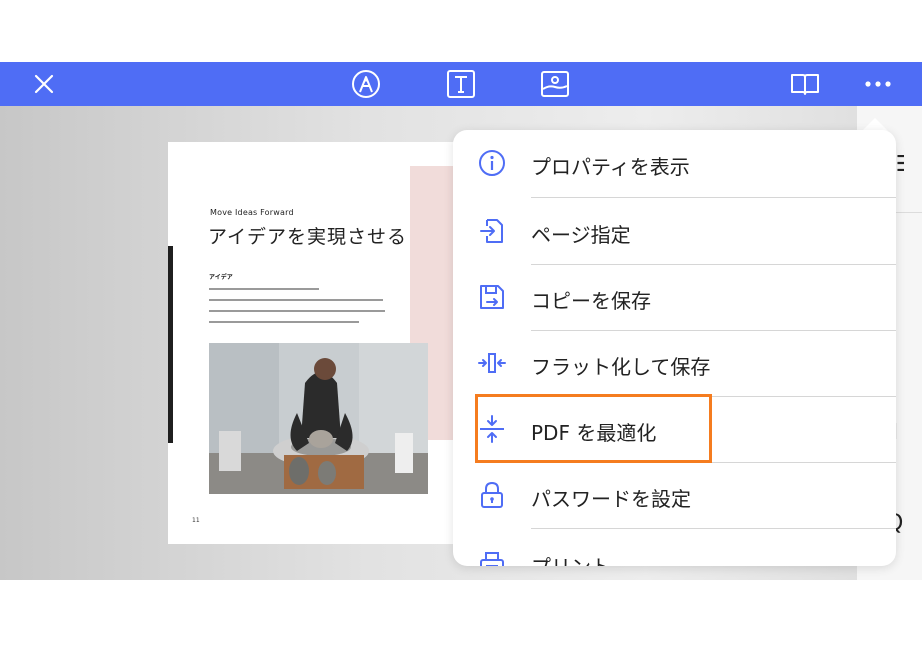  I want to click on menu-item-label: フラット化して保存, so click(621, 367).